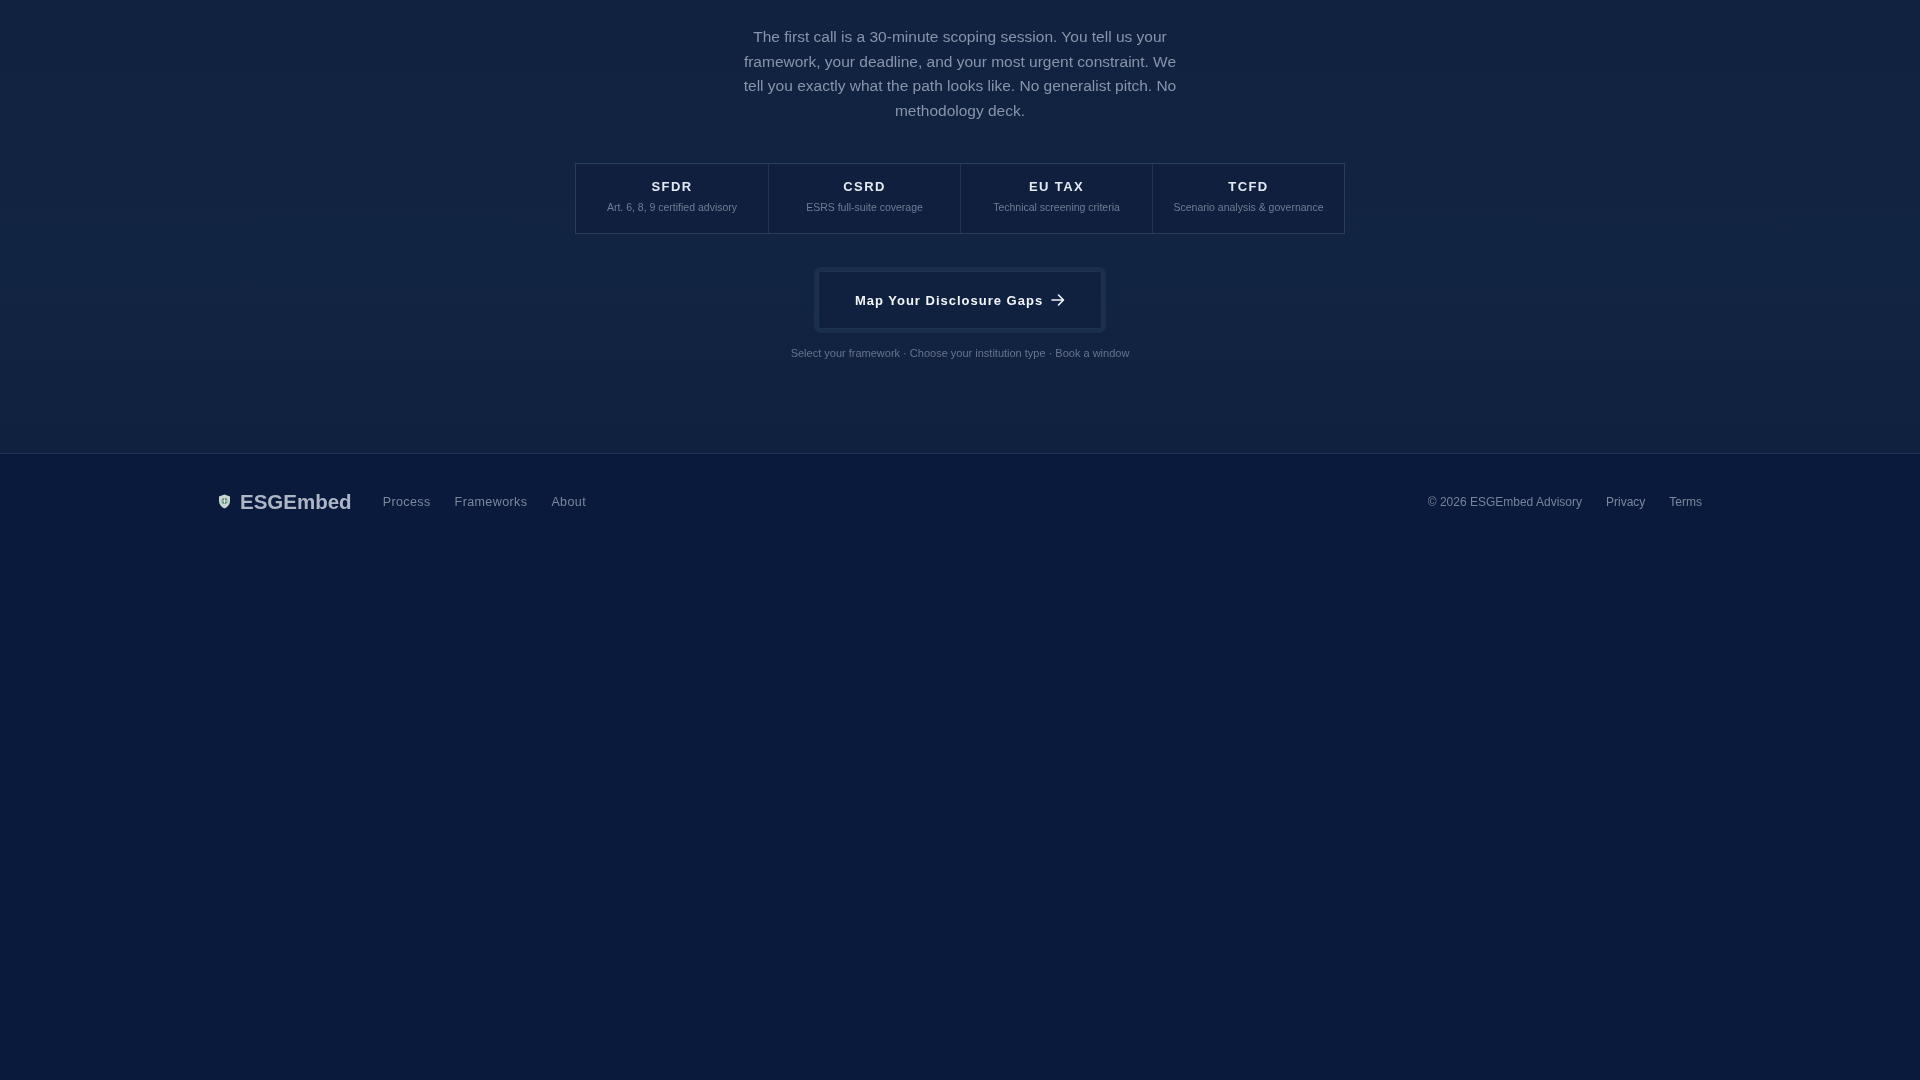 The height and width of the screenshot is (1080, 1920). I want to click on footer-link: Frameworks, so click(491, 501).